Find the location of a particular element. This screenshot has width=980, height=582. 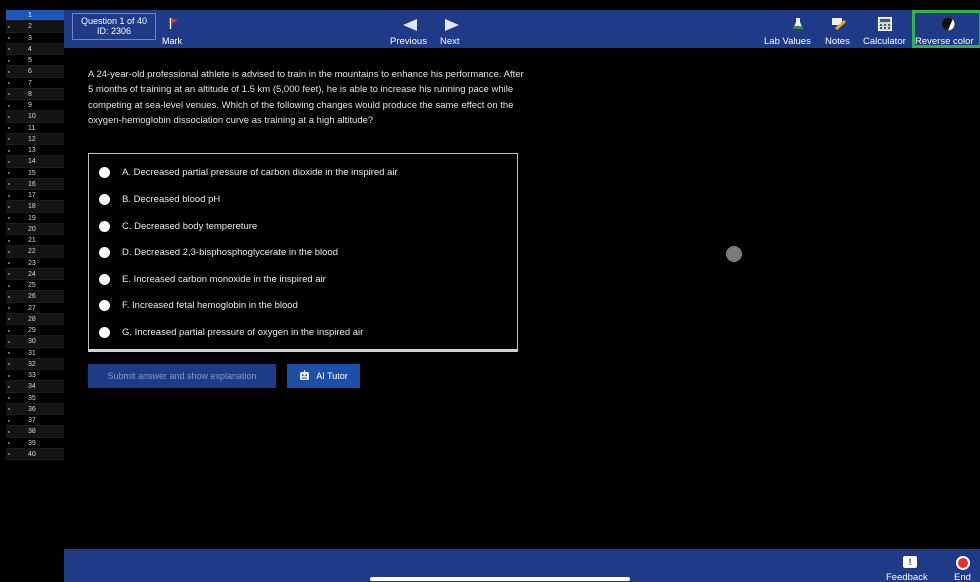

question-nav-item: 17 is located at coordinates (35, 196).